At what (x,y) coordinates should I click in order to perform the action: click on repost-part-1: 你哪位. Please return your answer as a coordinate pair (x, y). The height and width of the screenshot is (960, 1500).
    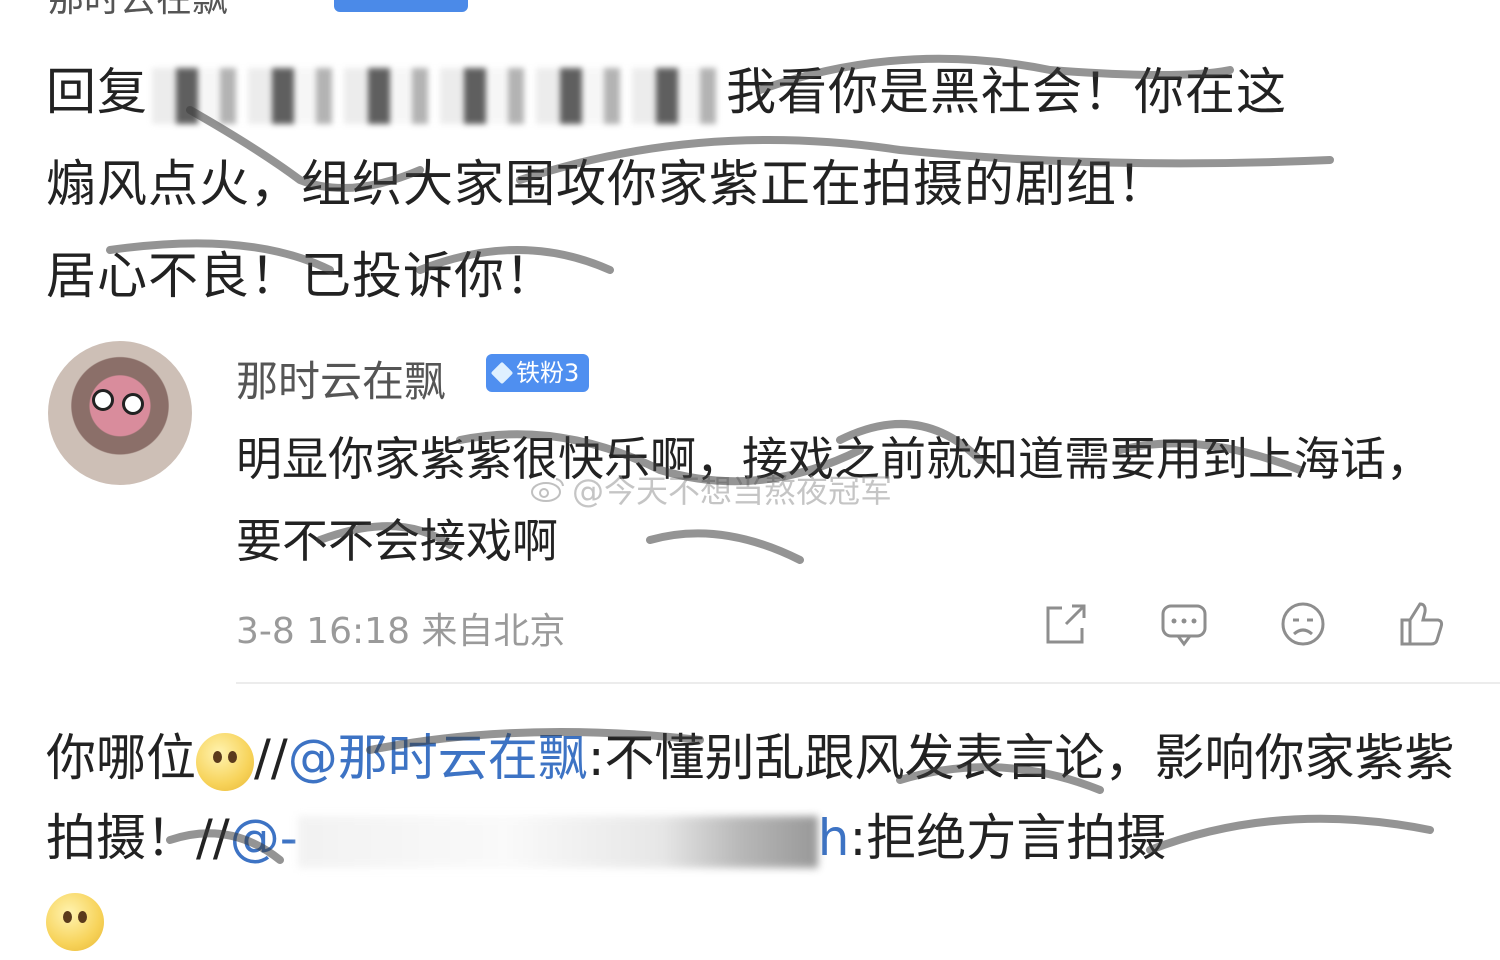
    Looking at the image, I should click on (121, 758).